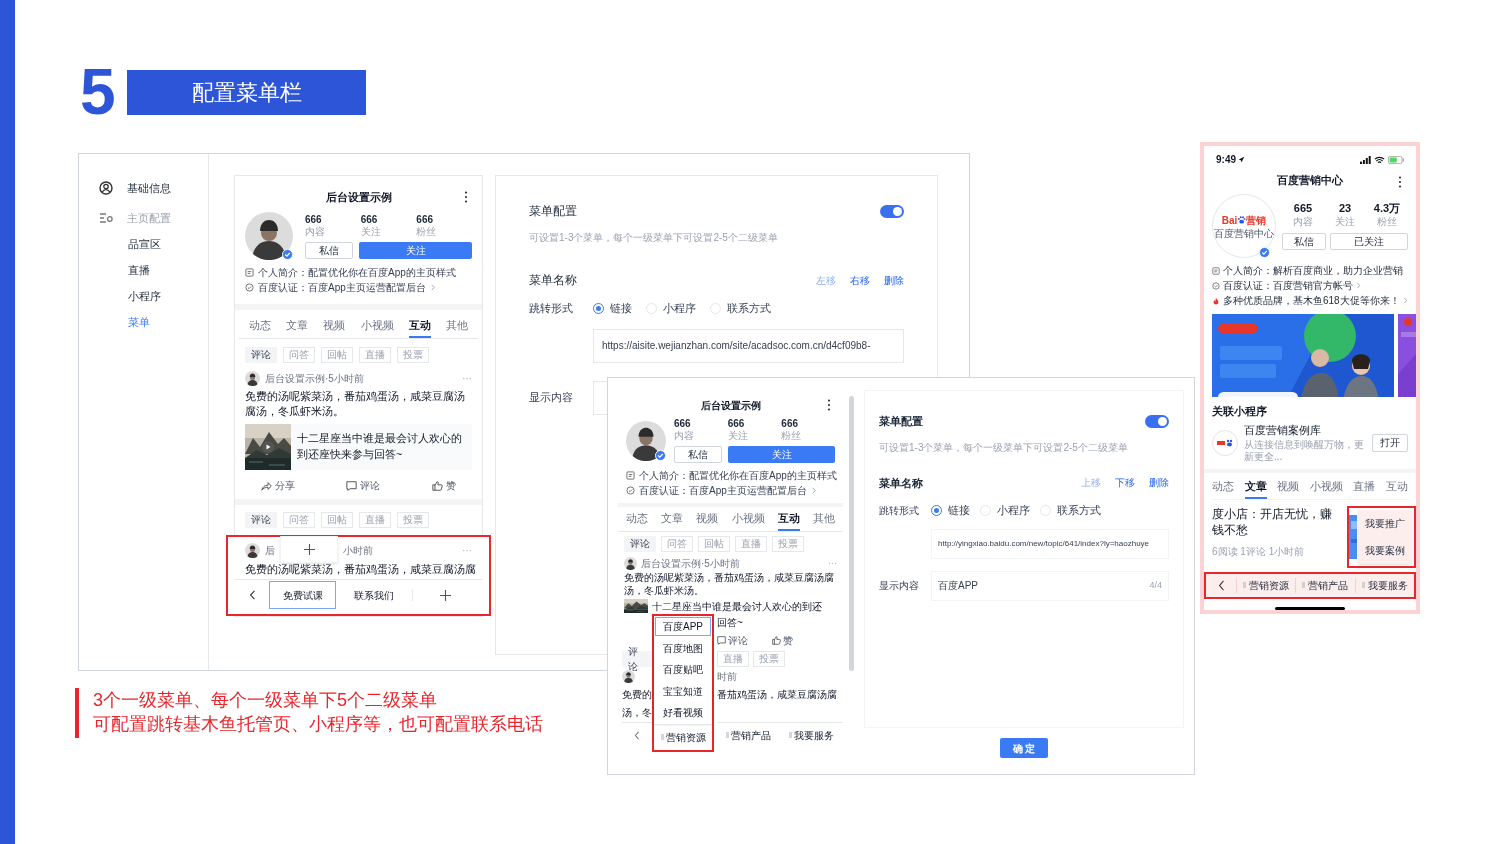  What do you see at coordinates (303, 595) in the screenshot?
I see `menu-item: 免费试课` at bounding box center [303, 595].